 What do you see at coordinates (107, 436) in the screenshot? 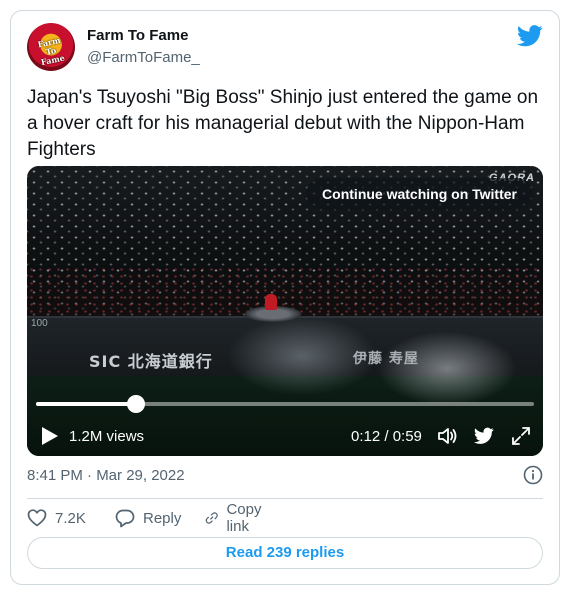
I see `view-count: 1.2M views` at bounding box center [107, 436].